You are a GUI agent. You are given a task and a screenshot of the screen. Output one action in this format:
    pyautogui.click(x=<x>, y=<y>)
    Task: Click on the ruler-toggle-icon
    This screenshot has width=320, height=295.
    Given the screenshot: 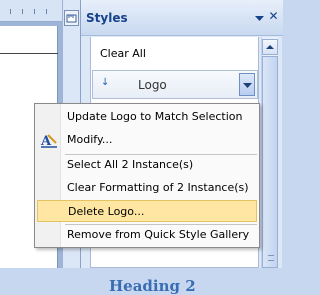 What is the action you would take?
    pyautogui.click(x=71, y=18)
    